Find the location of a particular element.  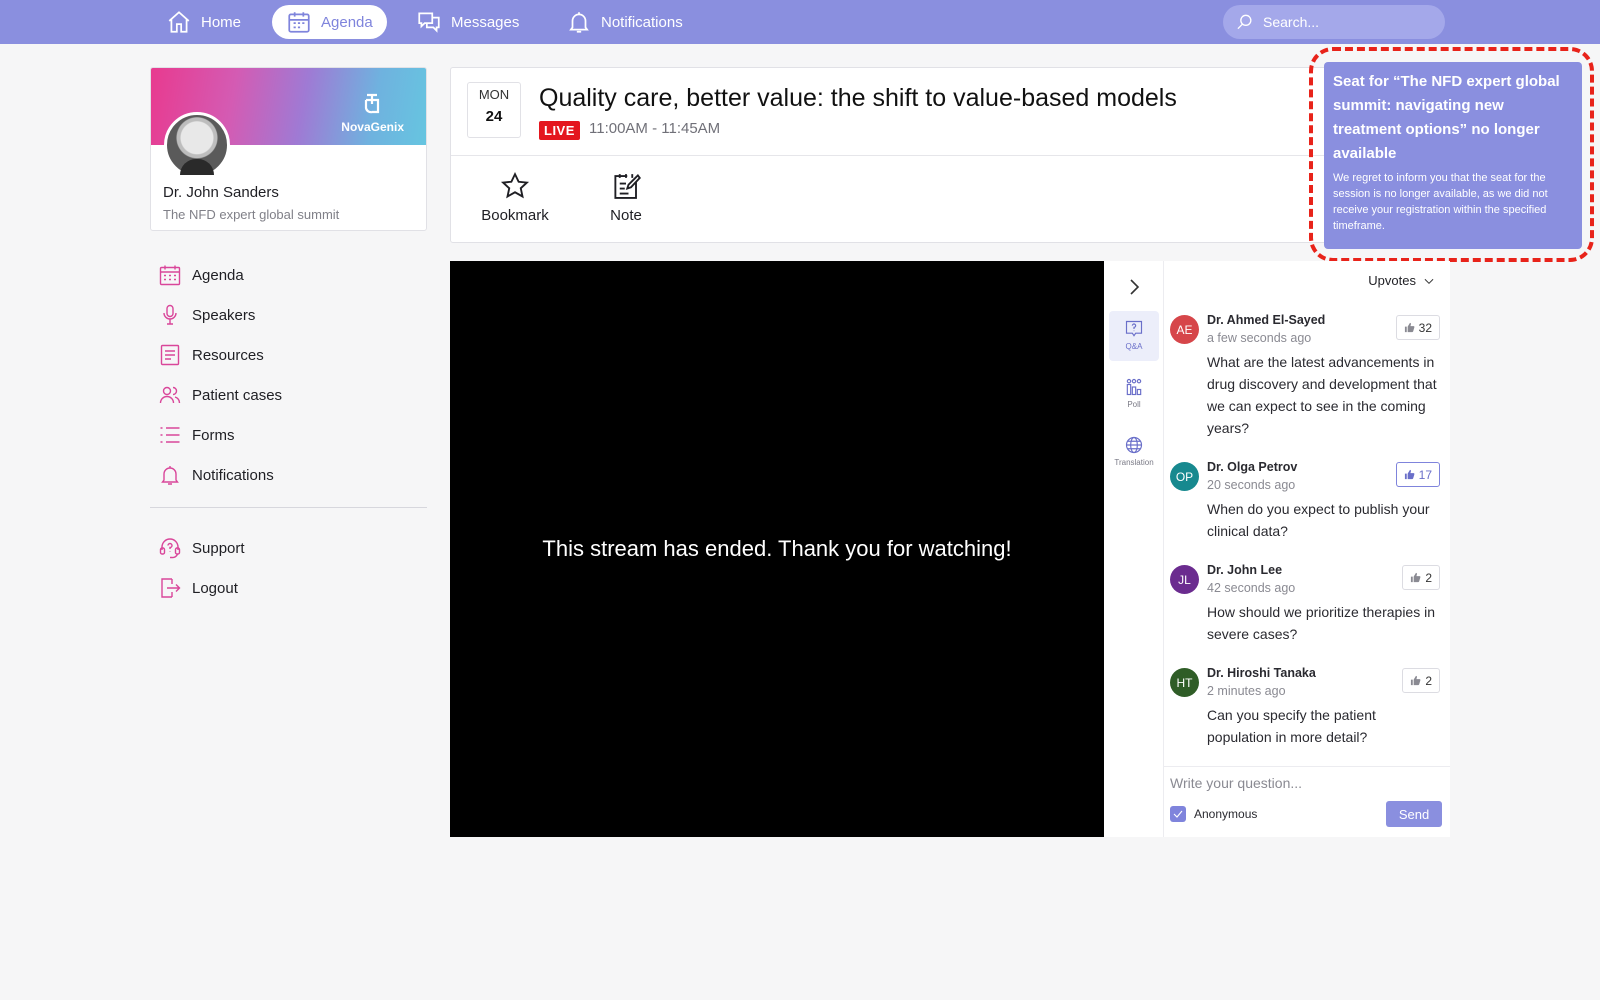

upvote-count: 32 is located at coordinates (1425, 327).